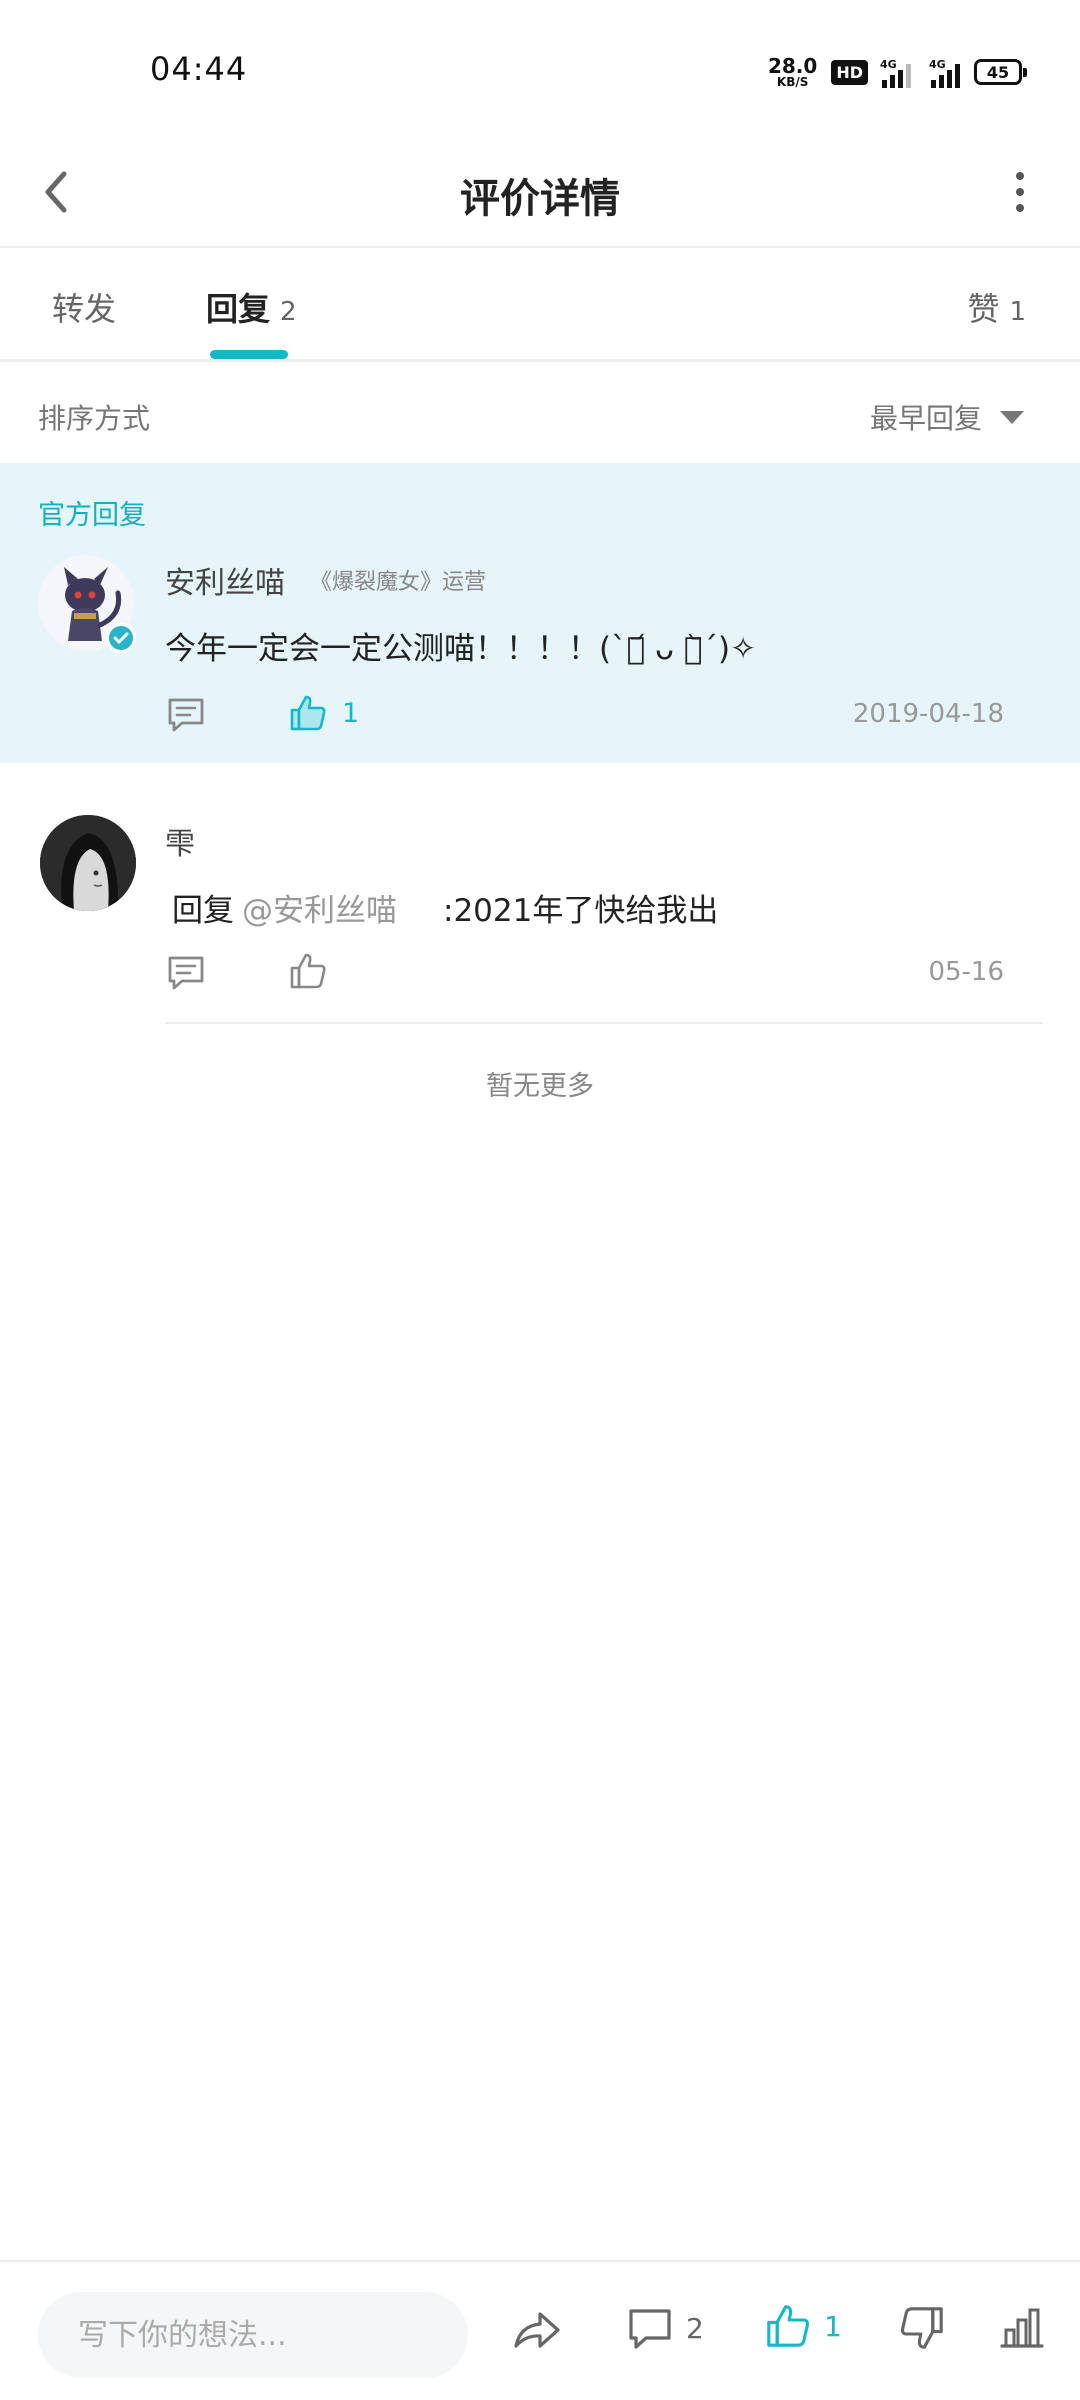 Image resolution: width=1080 pixels, height=2400 pixels. What do you see at coordinates (650, 2329) in the screenshot?
I see `comment-bubble-icon` at bounding box center [650, 2329].